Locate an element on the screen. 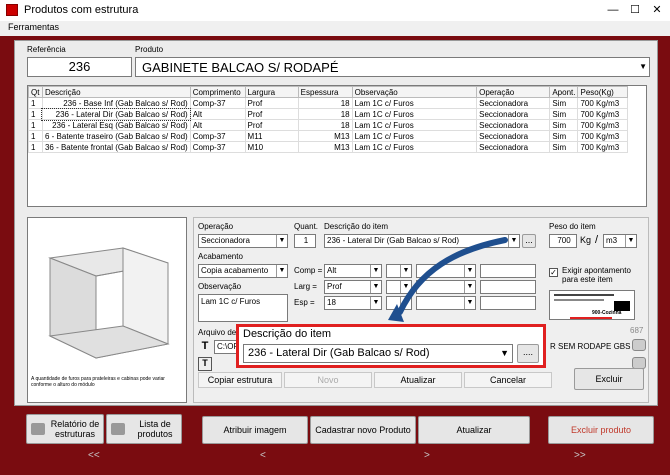 Image resolution: width=670 pixels, height=475 pixels. excluir-produto-button: Excluir produto is located at coordinates (601, 430).